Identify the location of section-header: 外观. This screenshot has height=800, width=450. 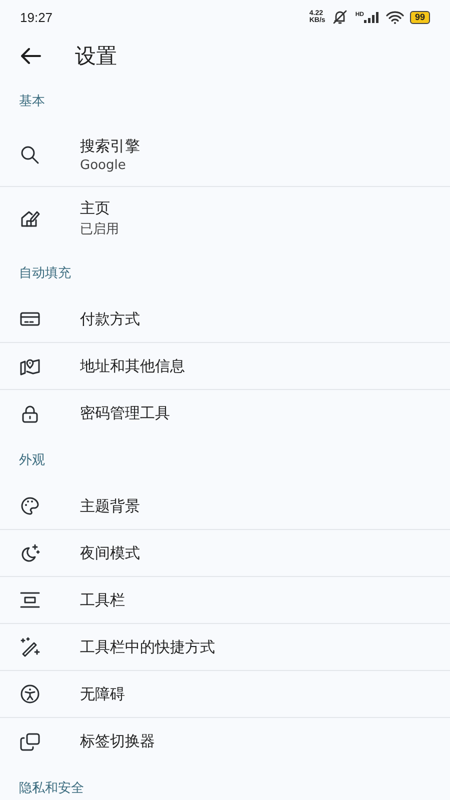
(32, 461).